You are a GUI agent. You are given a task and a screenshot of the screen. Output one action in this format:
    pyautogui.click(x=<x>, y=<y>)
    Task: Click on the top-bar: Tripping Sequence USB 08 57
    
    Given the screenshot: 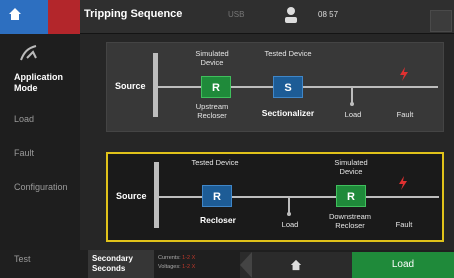 What is the action you would take?
    pyautogui.click(x=227, y=17)
    